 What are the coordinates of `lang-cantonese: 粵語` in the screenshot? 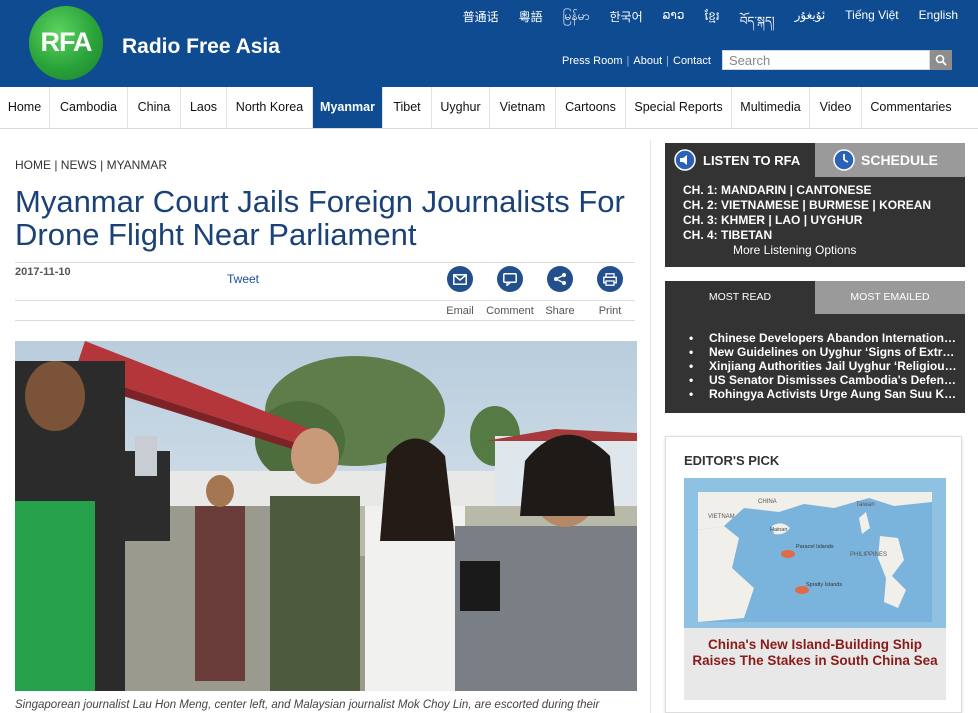 It's located at (531, 25).